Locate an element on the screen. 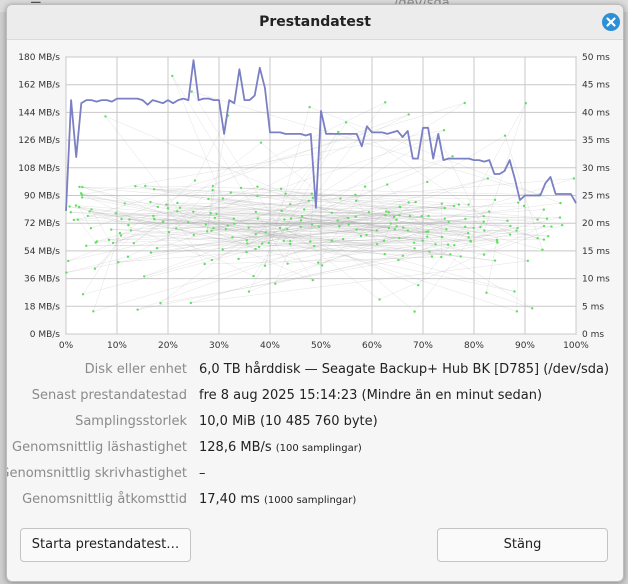  y-right-tick-label: 40 ms is located at coordinates (596, 113).